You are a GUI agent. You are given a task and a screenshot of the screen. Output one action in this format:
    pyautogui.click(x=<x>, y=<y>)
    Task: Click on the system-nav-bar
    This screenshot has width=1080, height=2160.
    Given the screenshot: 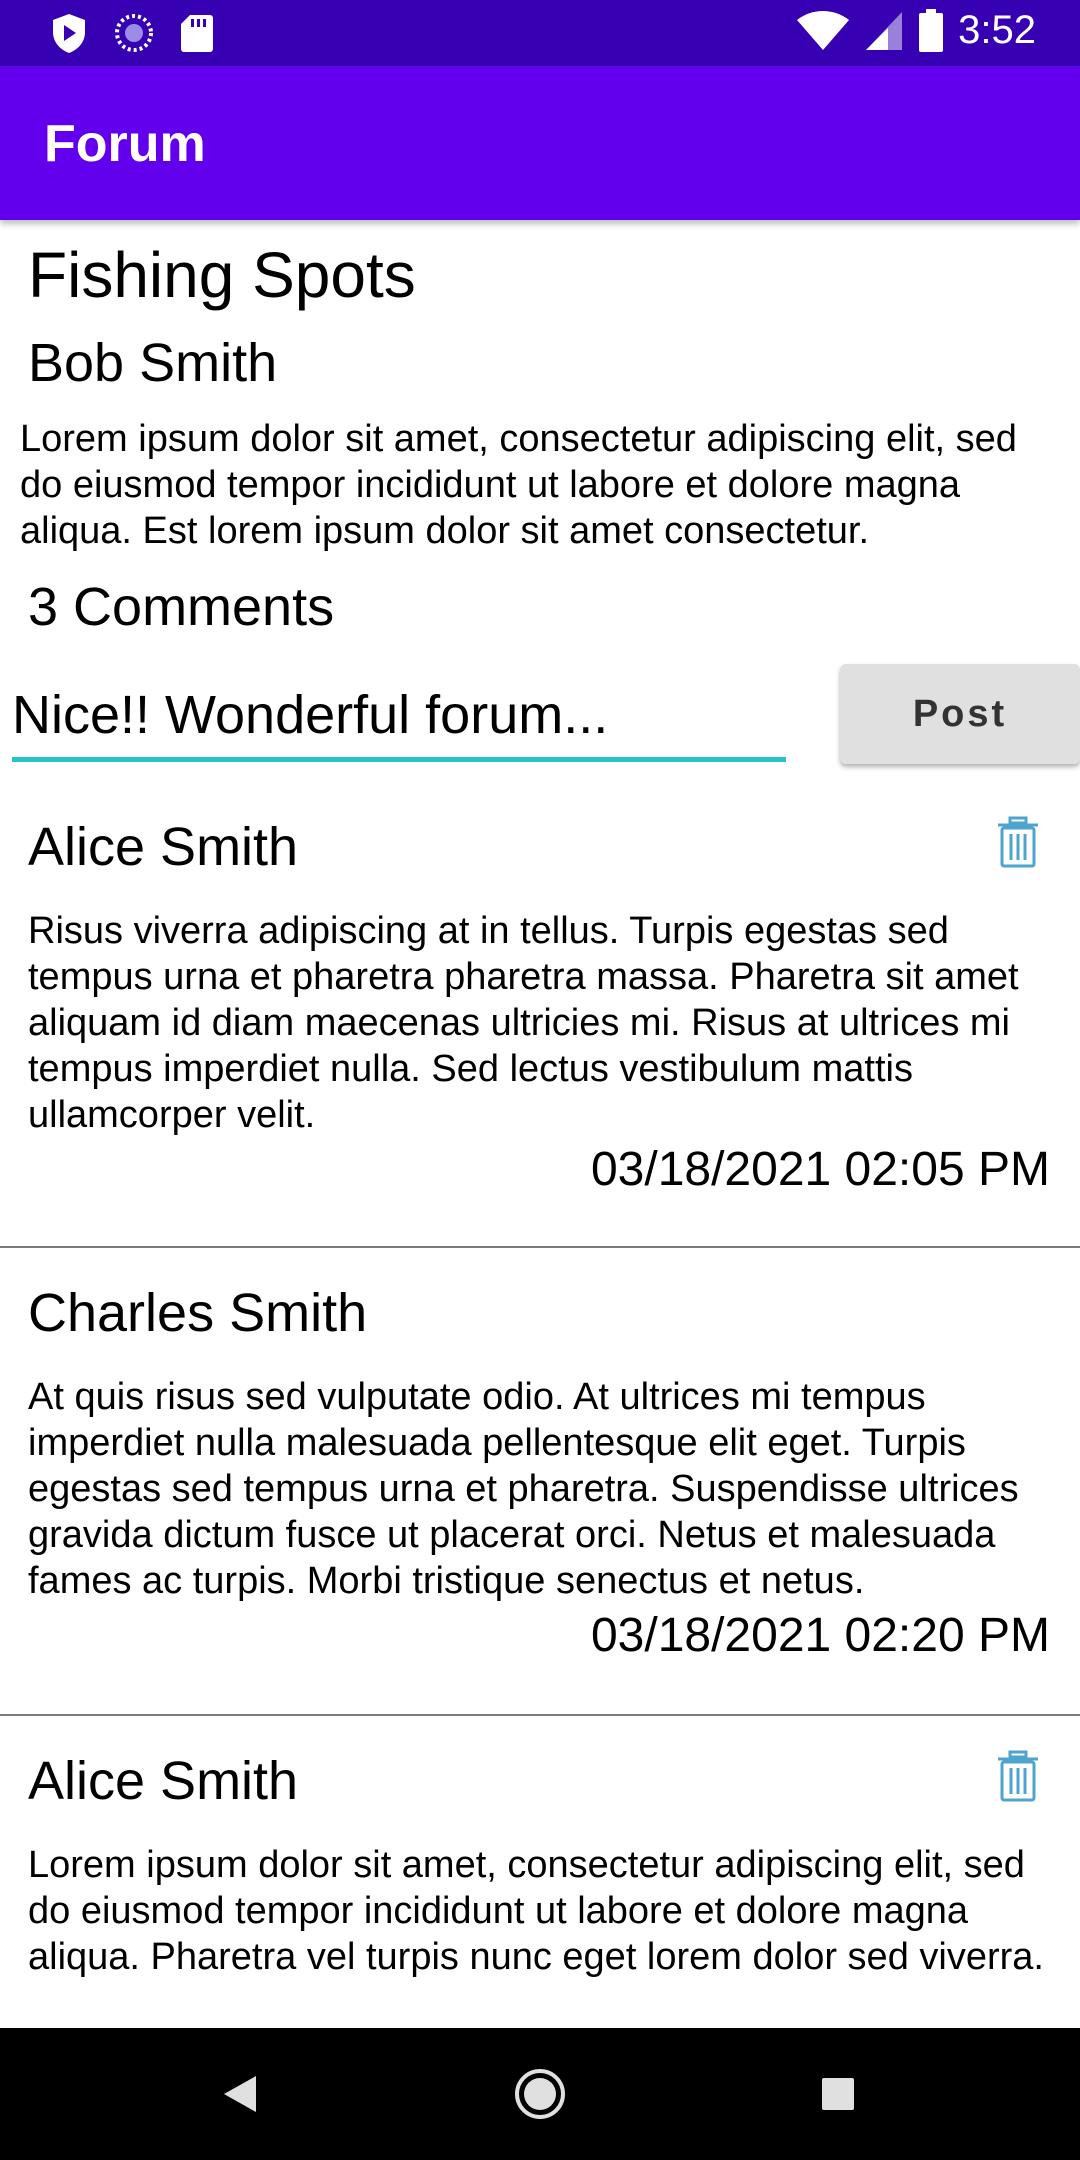 What is the action you would take?
    pyautogui.click(x=540, y=2094)
    